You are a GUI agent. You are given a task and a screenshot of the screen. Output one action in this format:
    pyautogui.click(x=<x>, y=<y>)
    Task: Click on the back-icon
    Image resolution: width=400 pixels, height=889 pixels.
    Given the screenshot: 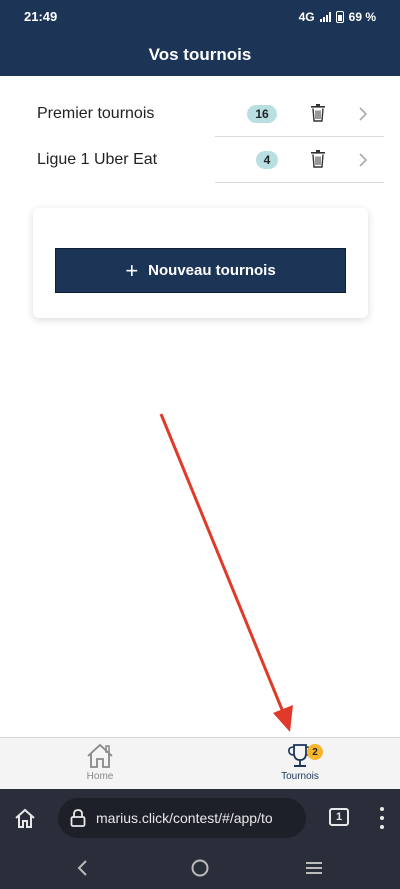 What is the action you would take?
    pyautogui.click(x=82, y=868)
    